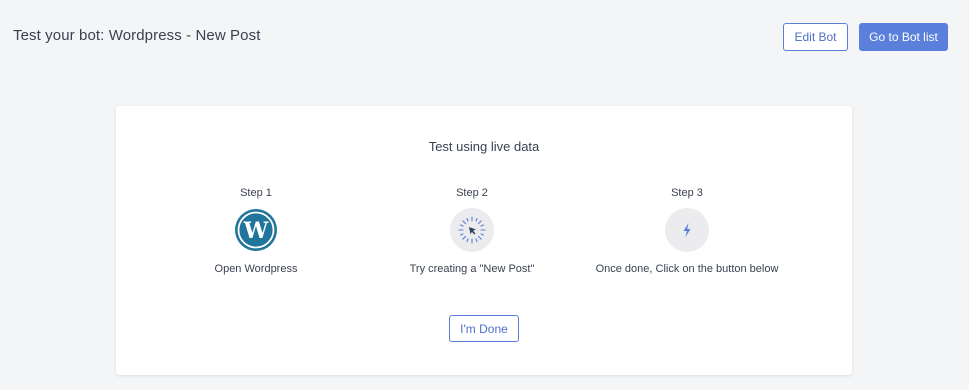 The image size is (969, 390). I want to click on step-1: Step 1 W Open Wordpress, so click(256, 231).